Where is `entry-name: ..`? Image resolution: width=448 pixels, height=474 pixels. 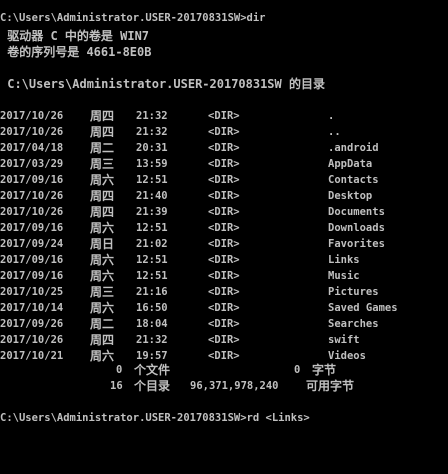
entry-name: .. is located at coordinates (334, 132).